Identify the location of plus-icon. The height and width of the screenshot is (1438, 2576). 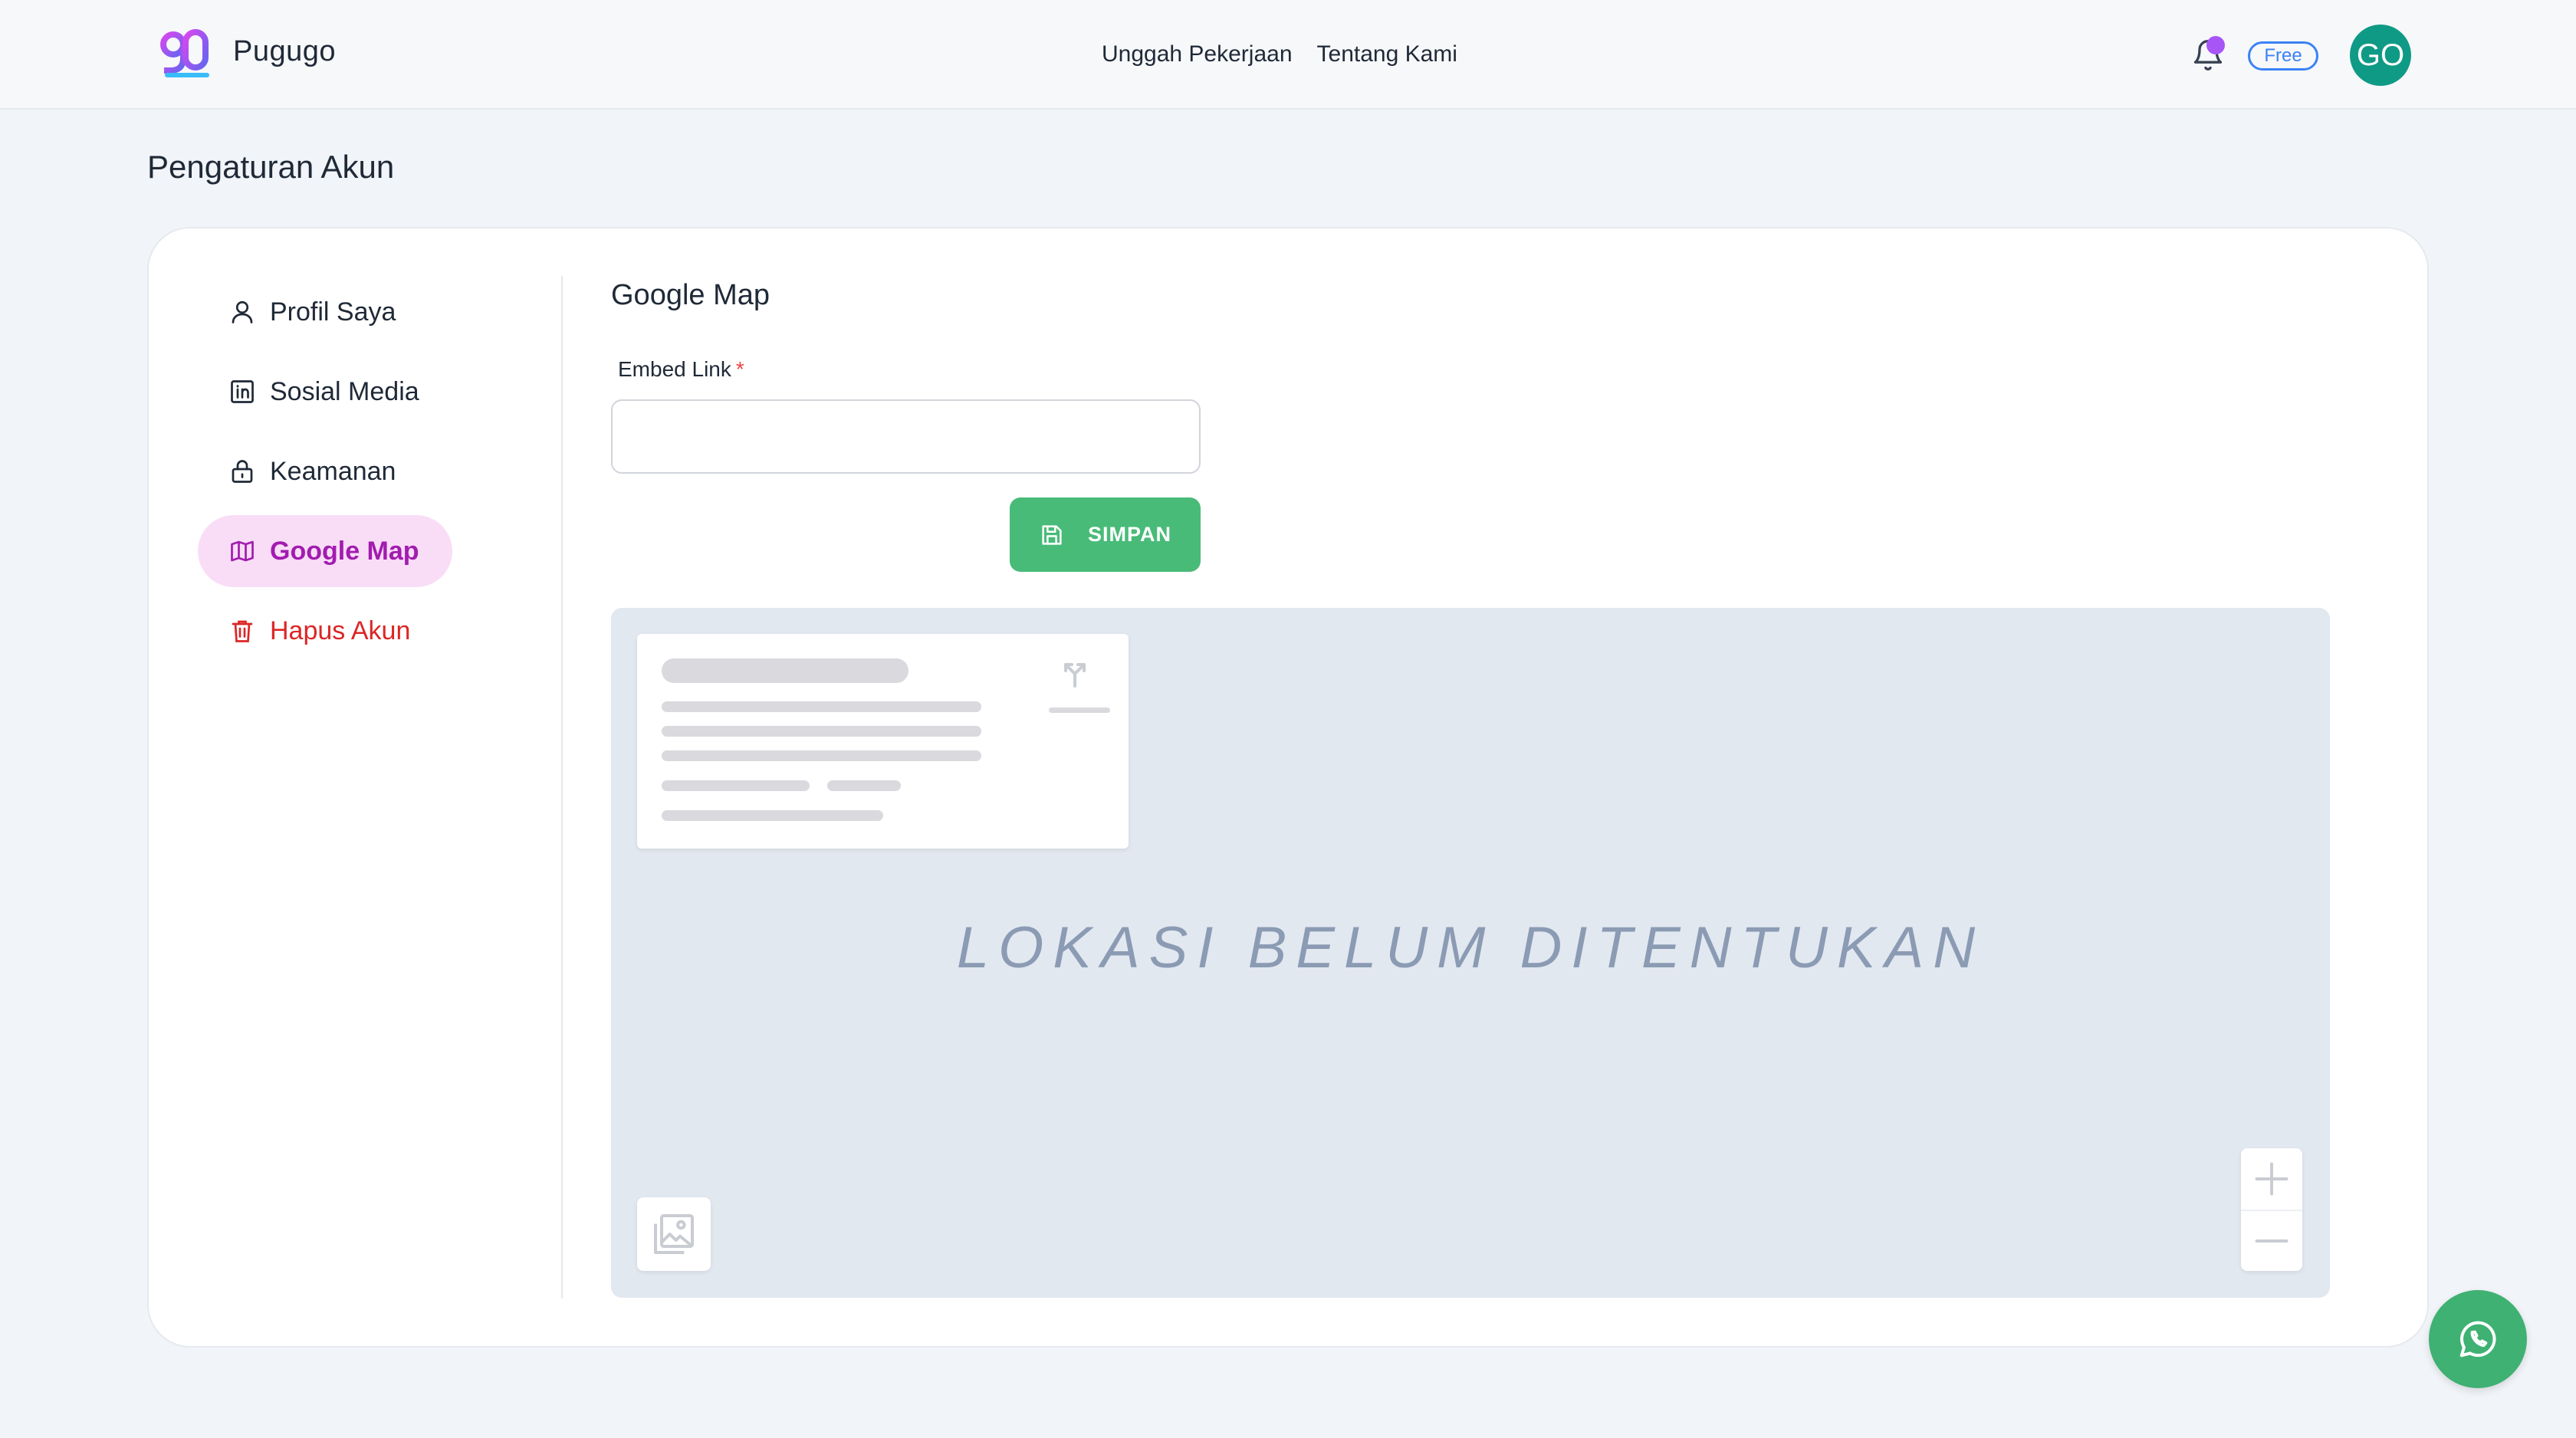
(2272, 1179).